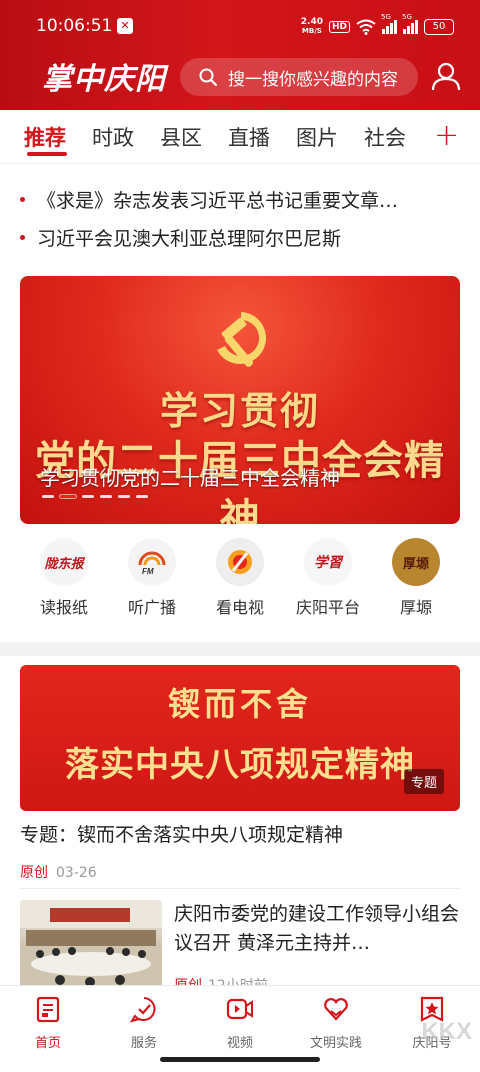 The width and height of the screenshot is (480, 1072). Describe the element at coordinates (240, 649) in the screenshot. I see `section-divider` at that location.